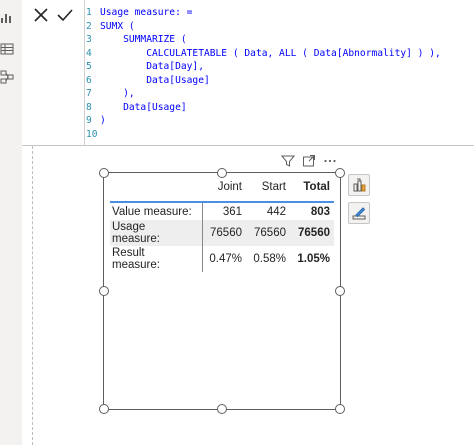 This screenshot has width=474, height=445. What do you see at coordinates (330, 161) in the screenshot?
I see `more-options-icon` at bounding box center [330, 161].